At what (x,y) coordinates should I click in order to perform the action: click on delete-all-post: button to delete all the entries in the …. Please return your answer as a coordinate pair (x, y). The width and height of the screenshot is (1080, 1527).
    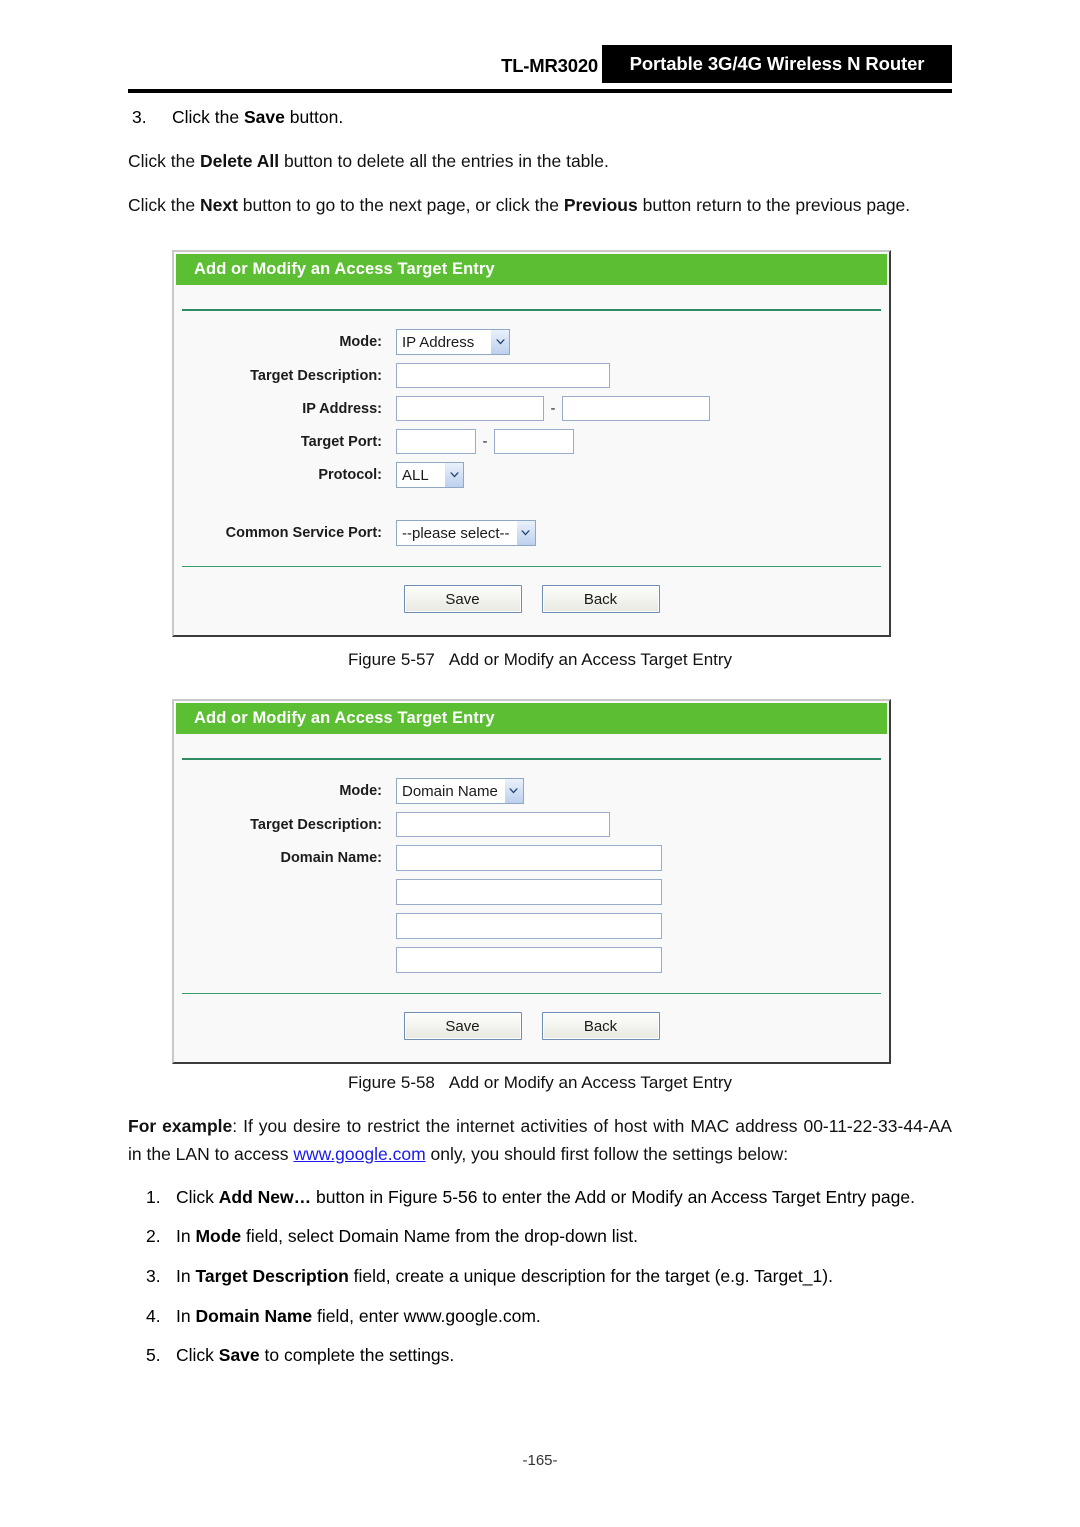
    Looking at the image, I should click on (444, 161).